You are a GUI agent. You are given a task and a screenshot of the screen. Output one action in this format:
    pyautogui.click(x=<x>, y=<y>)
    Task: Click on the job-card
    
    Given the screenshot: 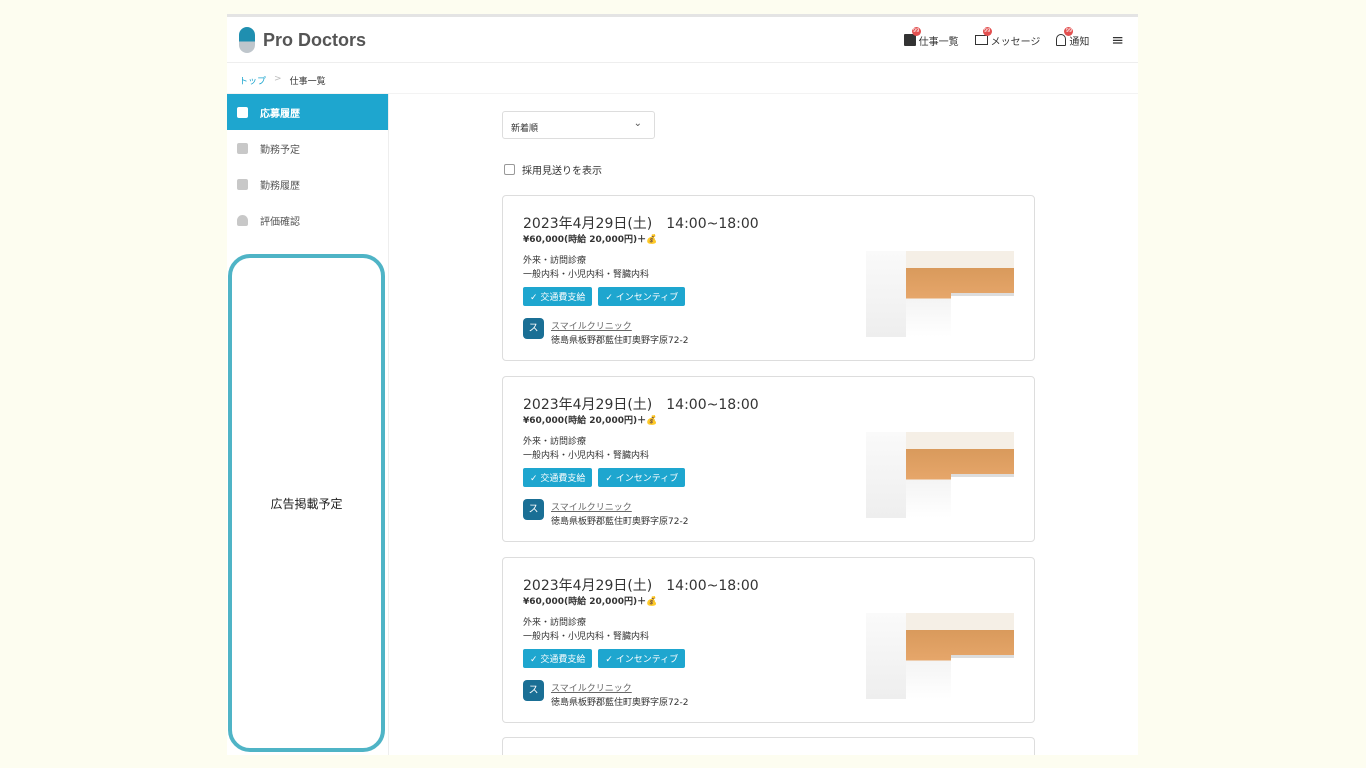 What is the action you would take?
    pyautogui.click(x=768, y=746)
    